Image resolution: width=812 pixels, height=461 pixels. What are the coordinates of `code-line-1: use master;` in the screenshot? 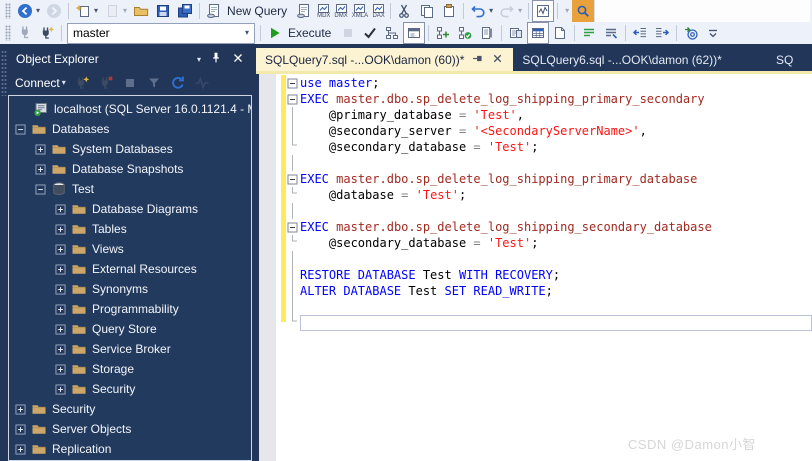 It's located at (549, 83).